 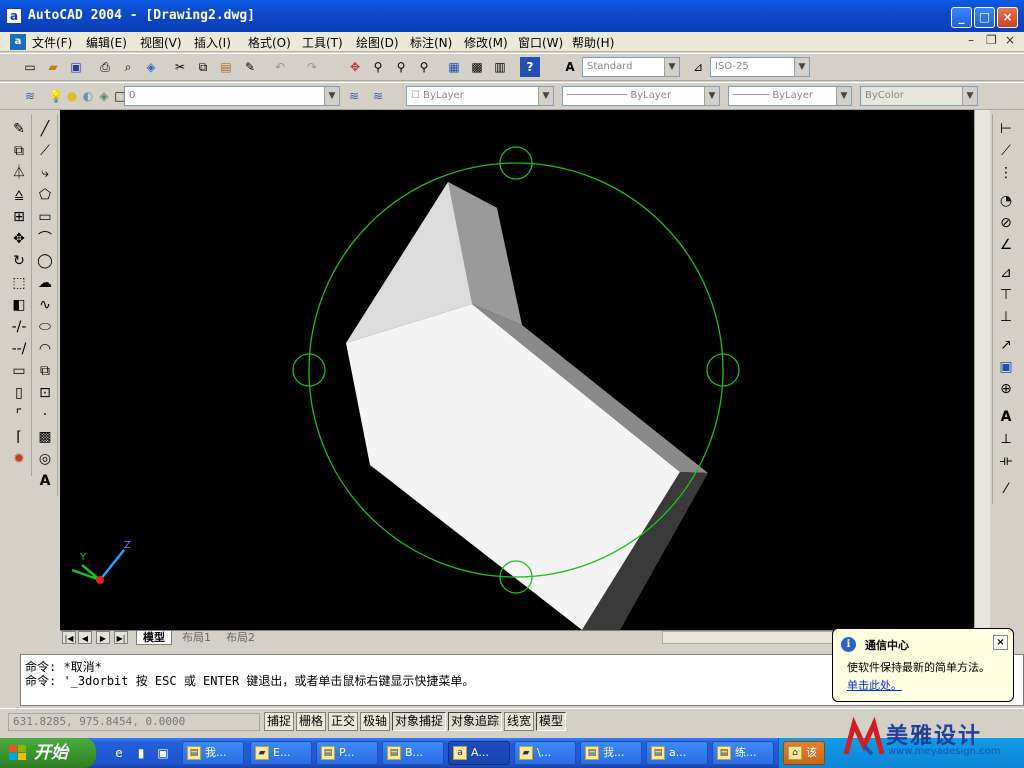 What do you see at coordinates (500, 67) in the screenshot?
I see `tool-palettes-icon: ▥` at bounding box center [500, 67].